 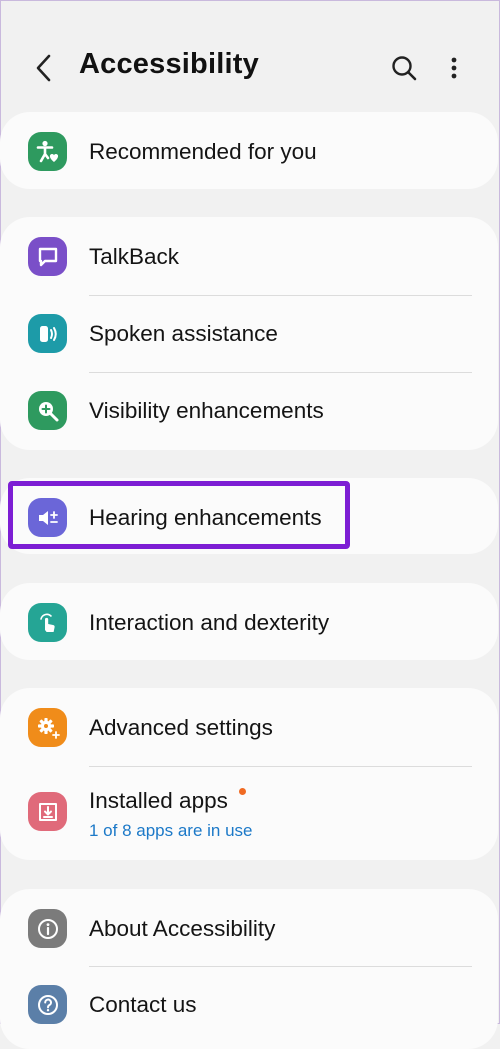 I want to click on item-label: Hearing enhancements, so click(x=205, y=517).